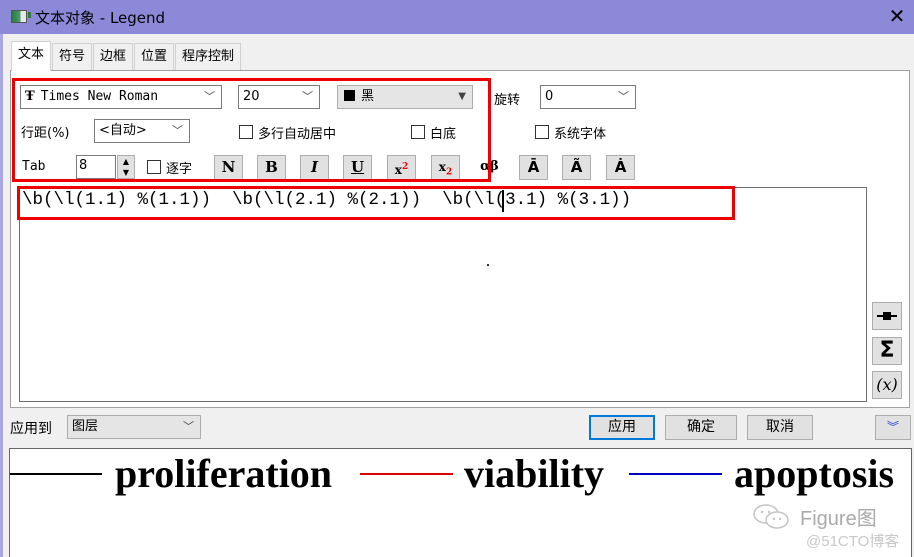 The image size is (914, 557). What do you see at coordinates (357, 167) in the screenshot?
I see `underline-button: U` at bounding box center [357, 167].